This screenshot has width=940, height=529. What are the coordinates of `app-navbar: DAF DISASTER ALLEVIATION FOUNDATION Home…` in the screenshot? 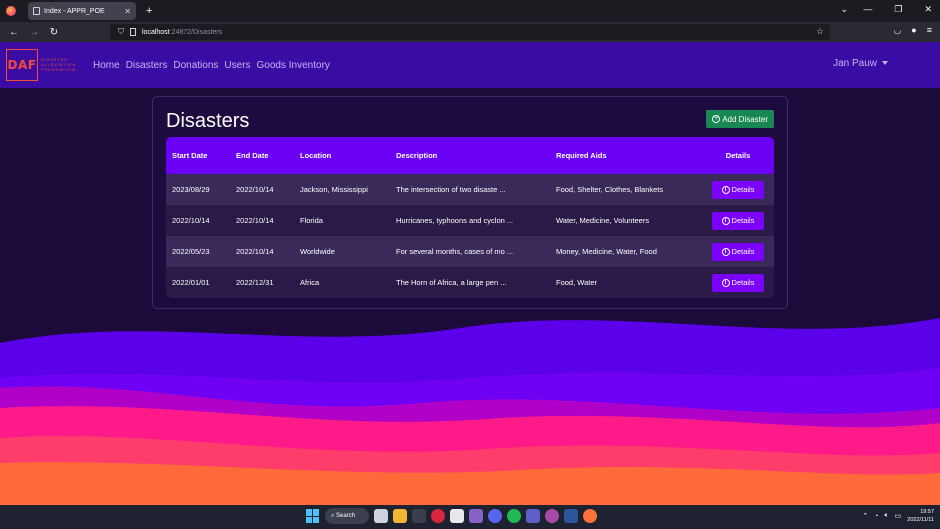 It's located at (470, 65).